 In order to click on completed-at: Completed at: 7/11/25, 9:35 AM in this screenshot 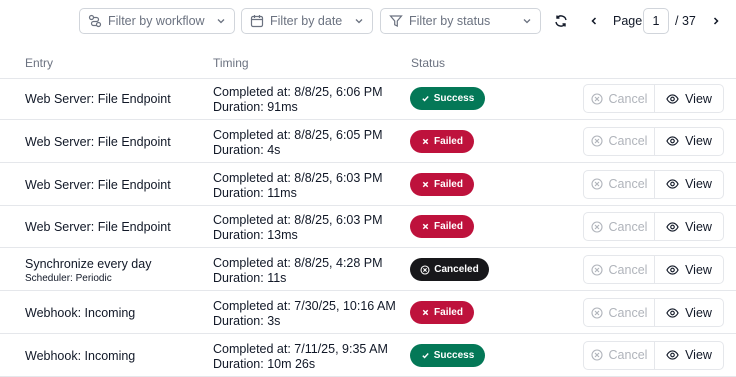, I will do `click(300, 348)`.